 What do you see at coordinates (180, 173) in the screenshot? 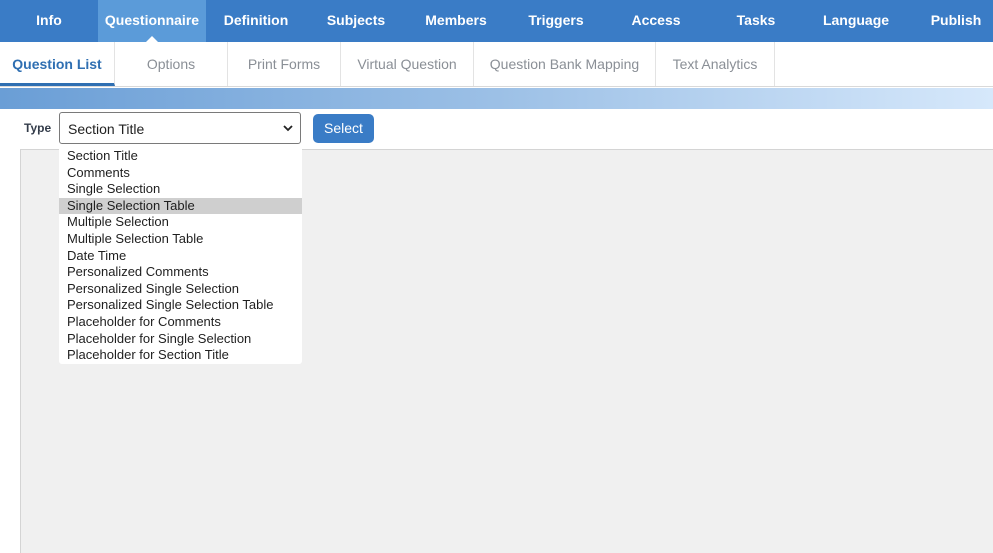
I see `dropdown-option: Comments` at bounding box center [180, 173].